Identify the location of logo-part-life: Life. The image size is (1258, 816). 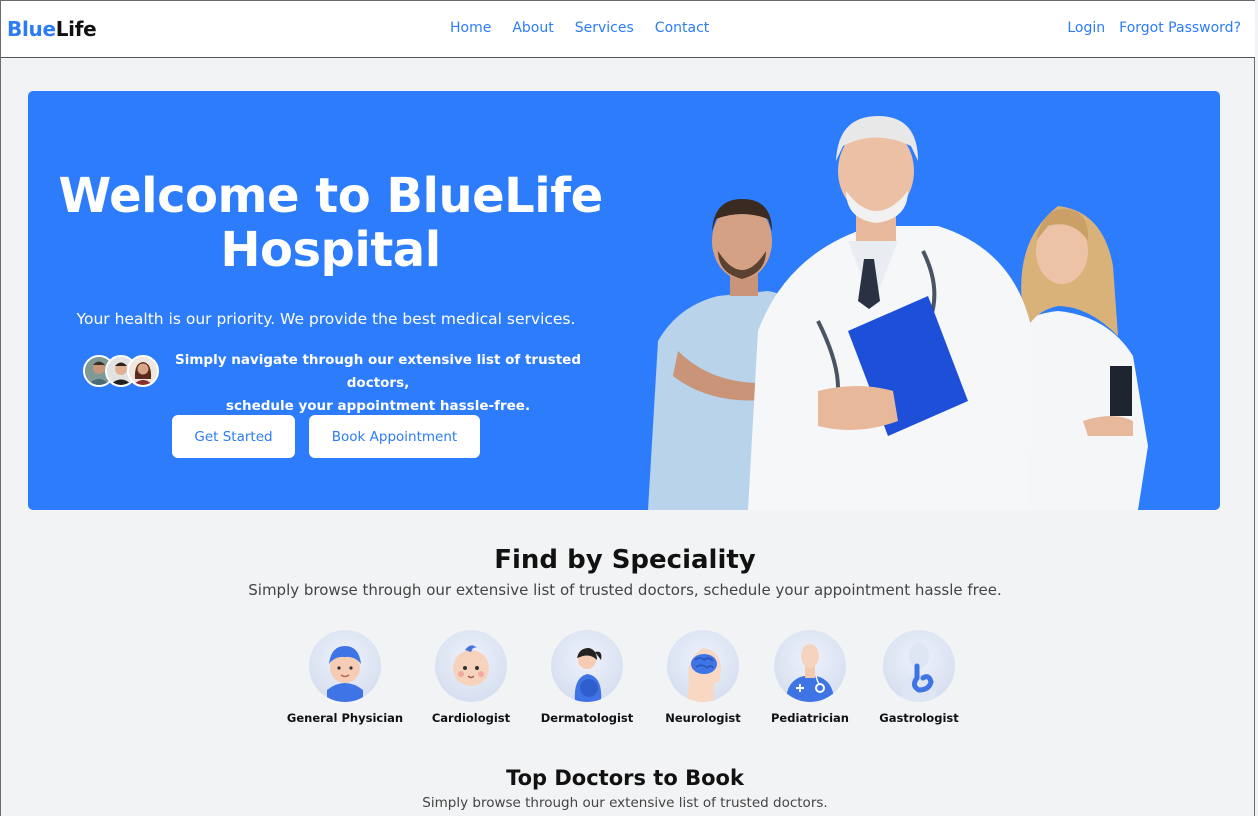
(76, 29).